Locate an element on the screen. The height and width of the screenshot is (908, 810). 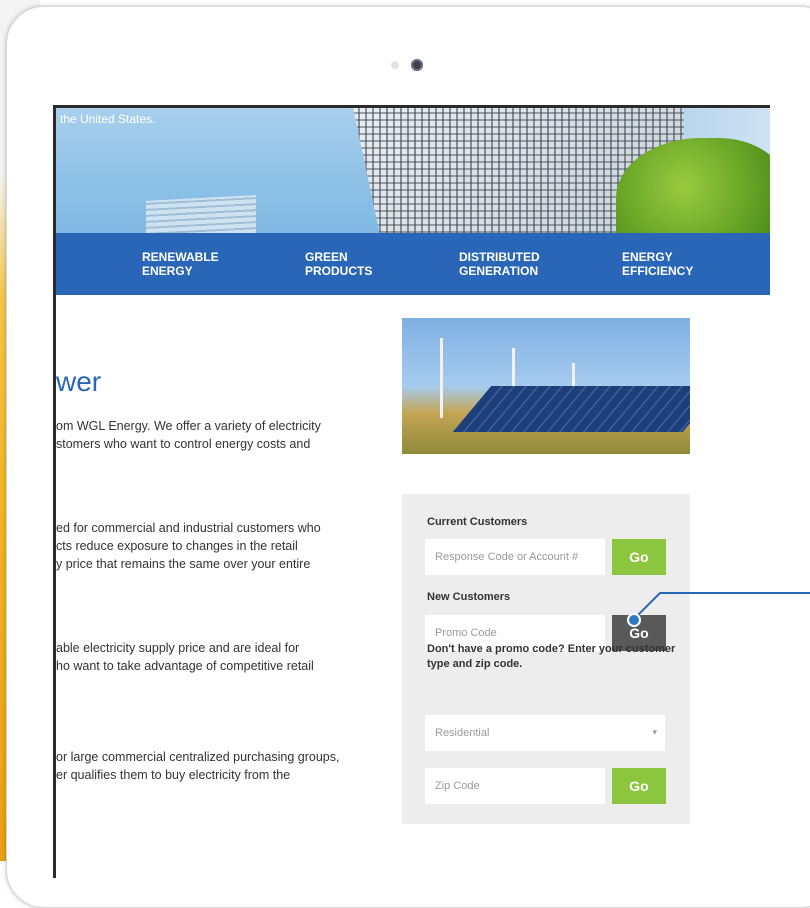
hero-building-left is located at coordinates (201, 216).